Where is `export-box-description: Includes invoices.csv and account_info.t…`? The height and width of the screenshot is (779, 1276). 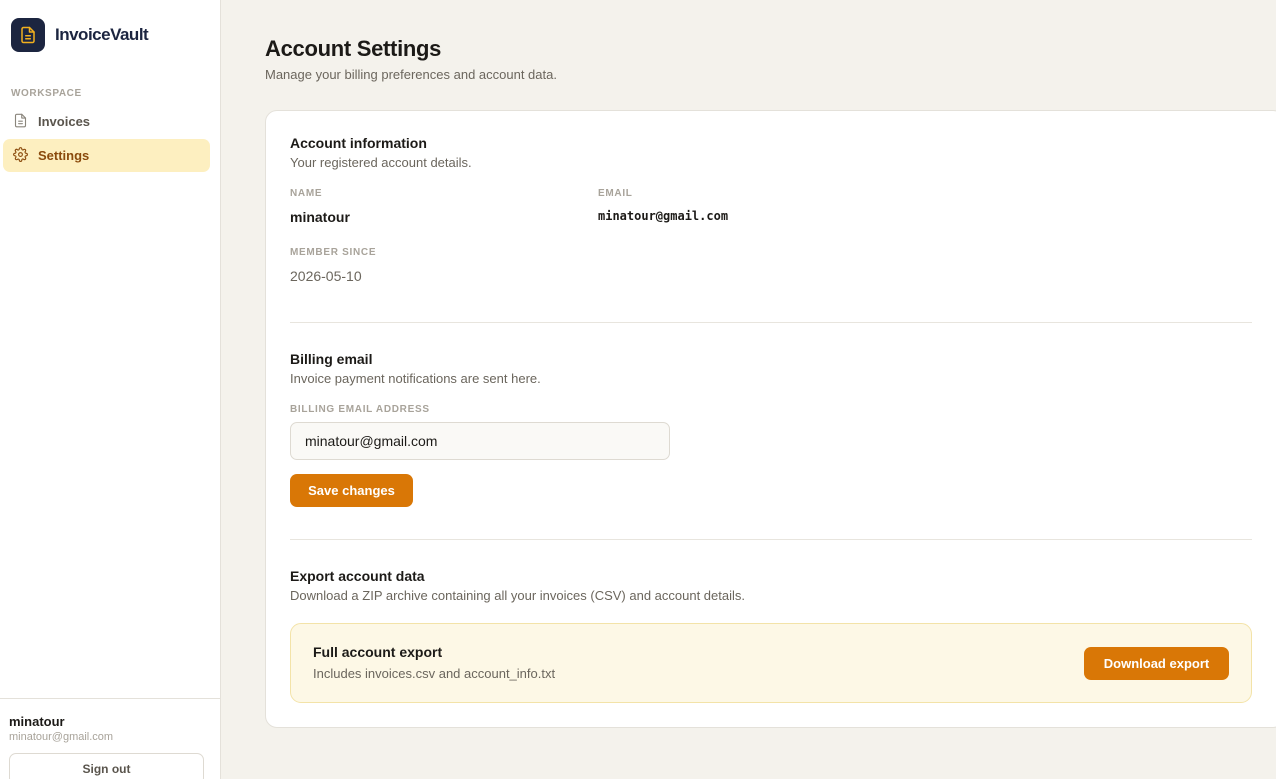 export-box-description: Includes invoices.csv and account_info.t… is located at coordinates (434, 673).